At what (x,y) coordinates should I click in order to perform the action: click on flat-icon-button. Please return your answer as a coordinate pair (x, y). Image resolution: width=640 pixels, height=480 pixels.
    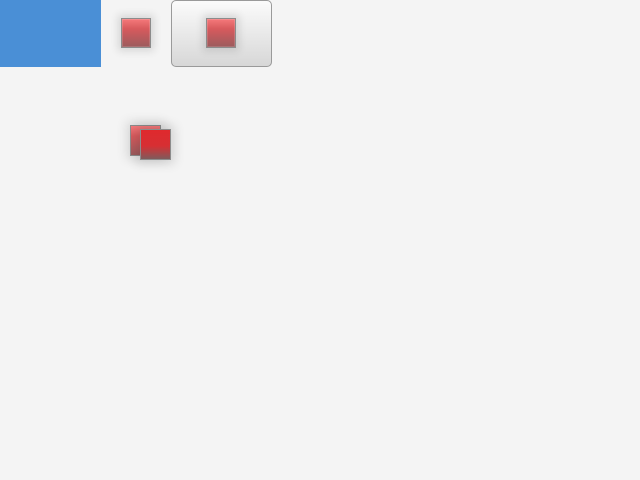
    Looking at the image, I should click on (136, 33).